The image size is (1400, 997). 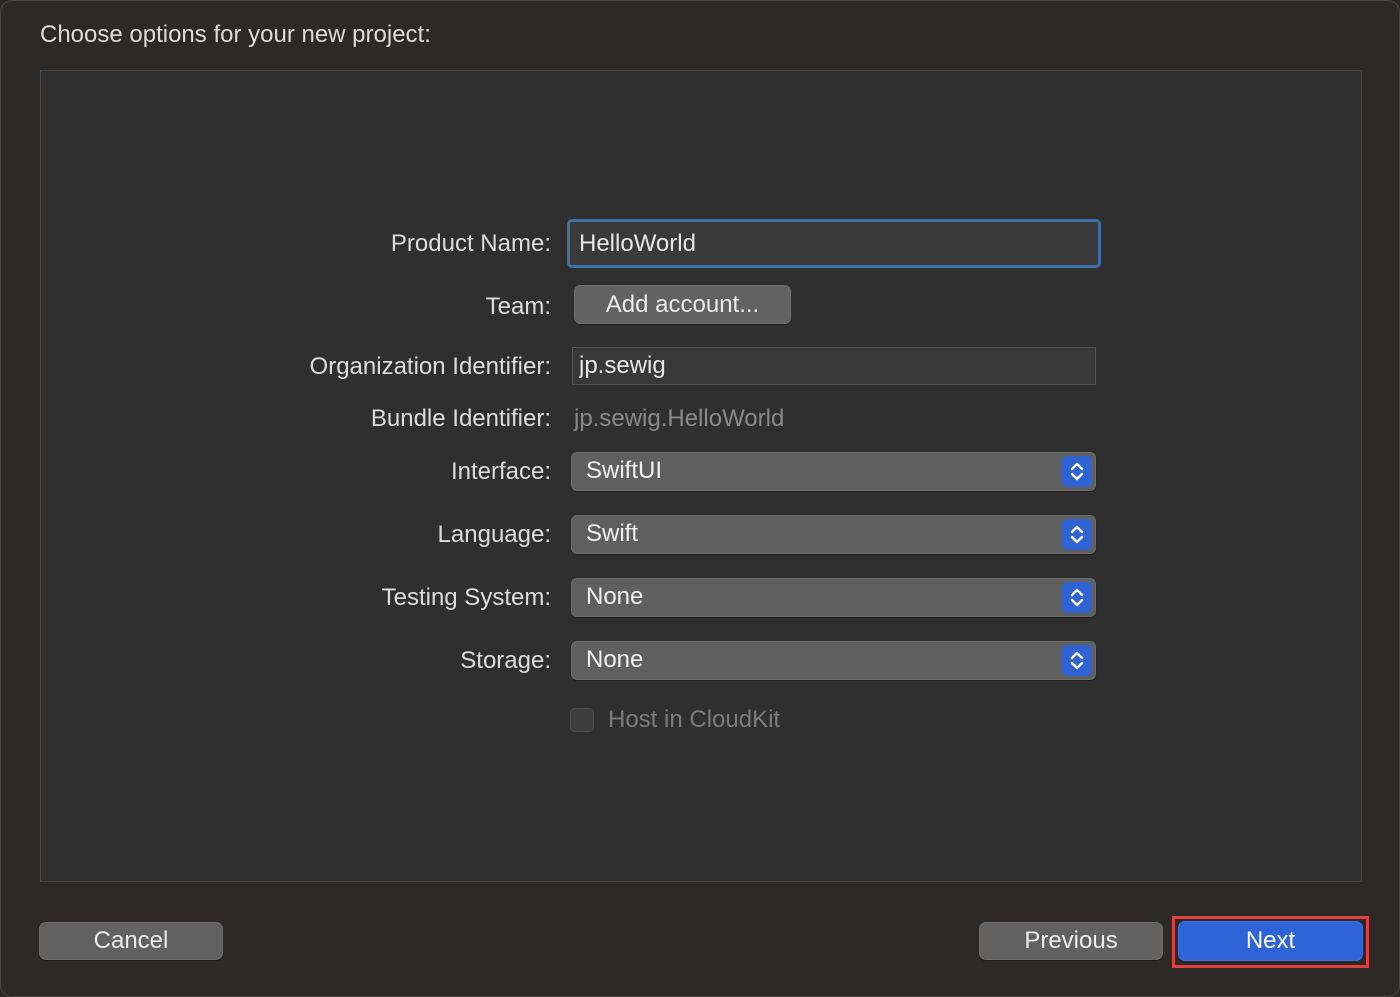 I want to click on testing-system-select: None, so click(x=833, y=597).